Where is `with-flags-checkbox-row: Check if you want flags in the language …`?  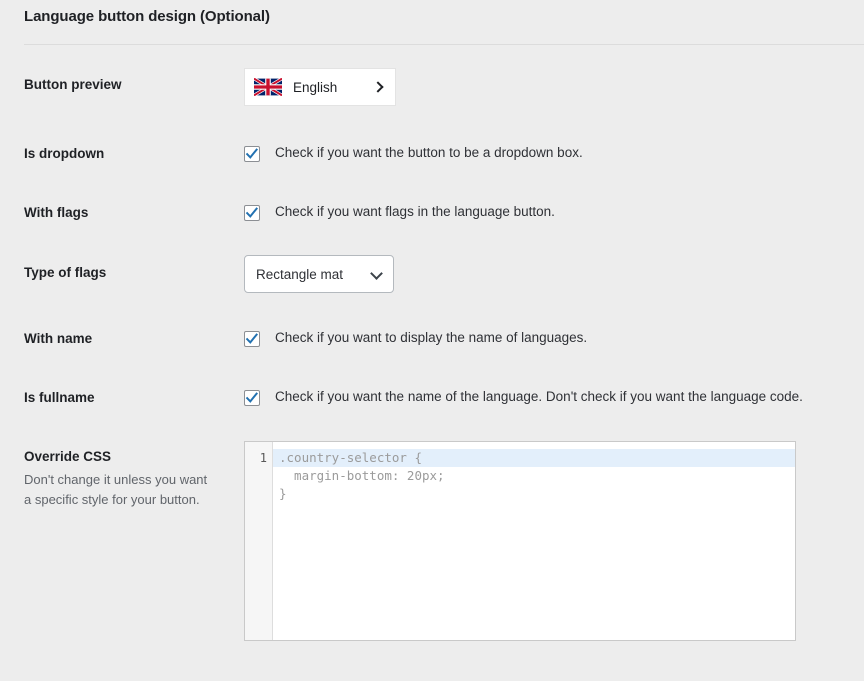
with-flags-checkbox-row: Check if you want flags in the language … is located at coordinates (399, 212).